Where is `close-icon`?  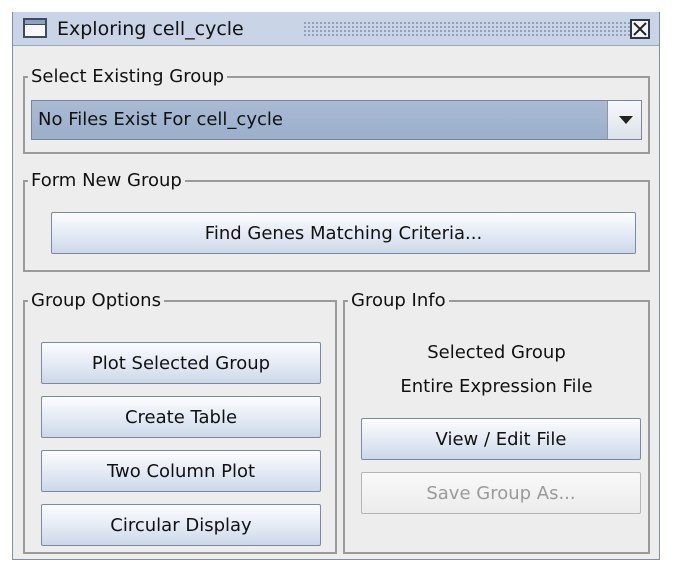 close-icon is located at coordinates (640, 29).